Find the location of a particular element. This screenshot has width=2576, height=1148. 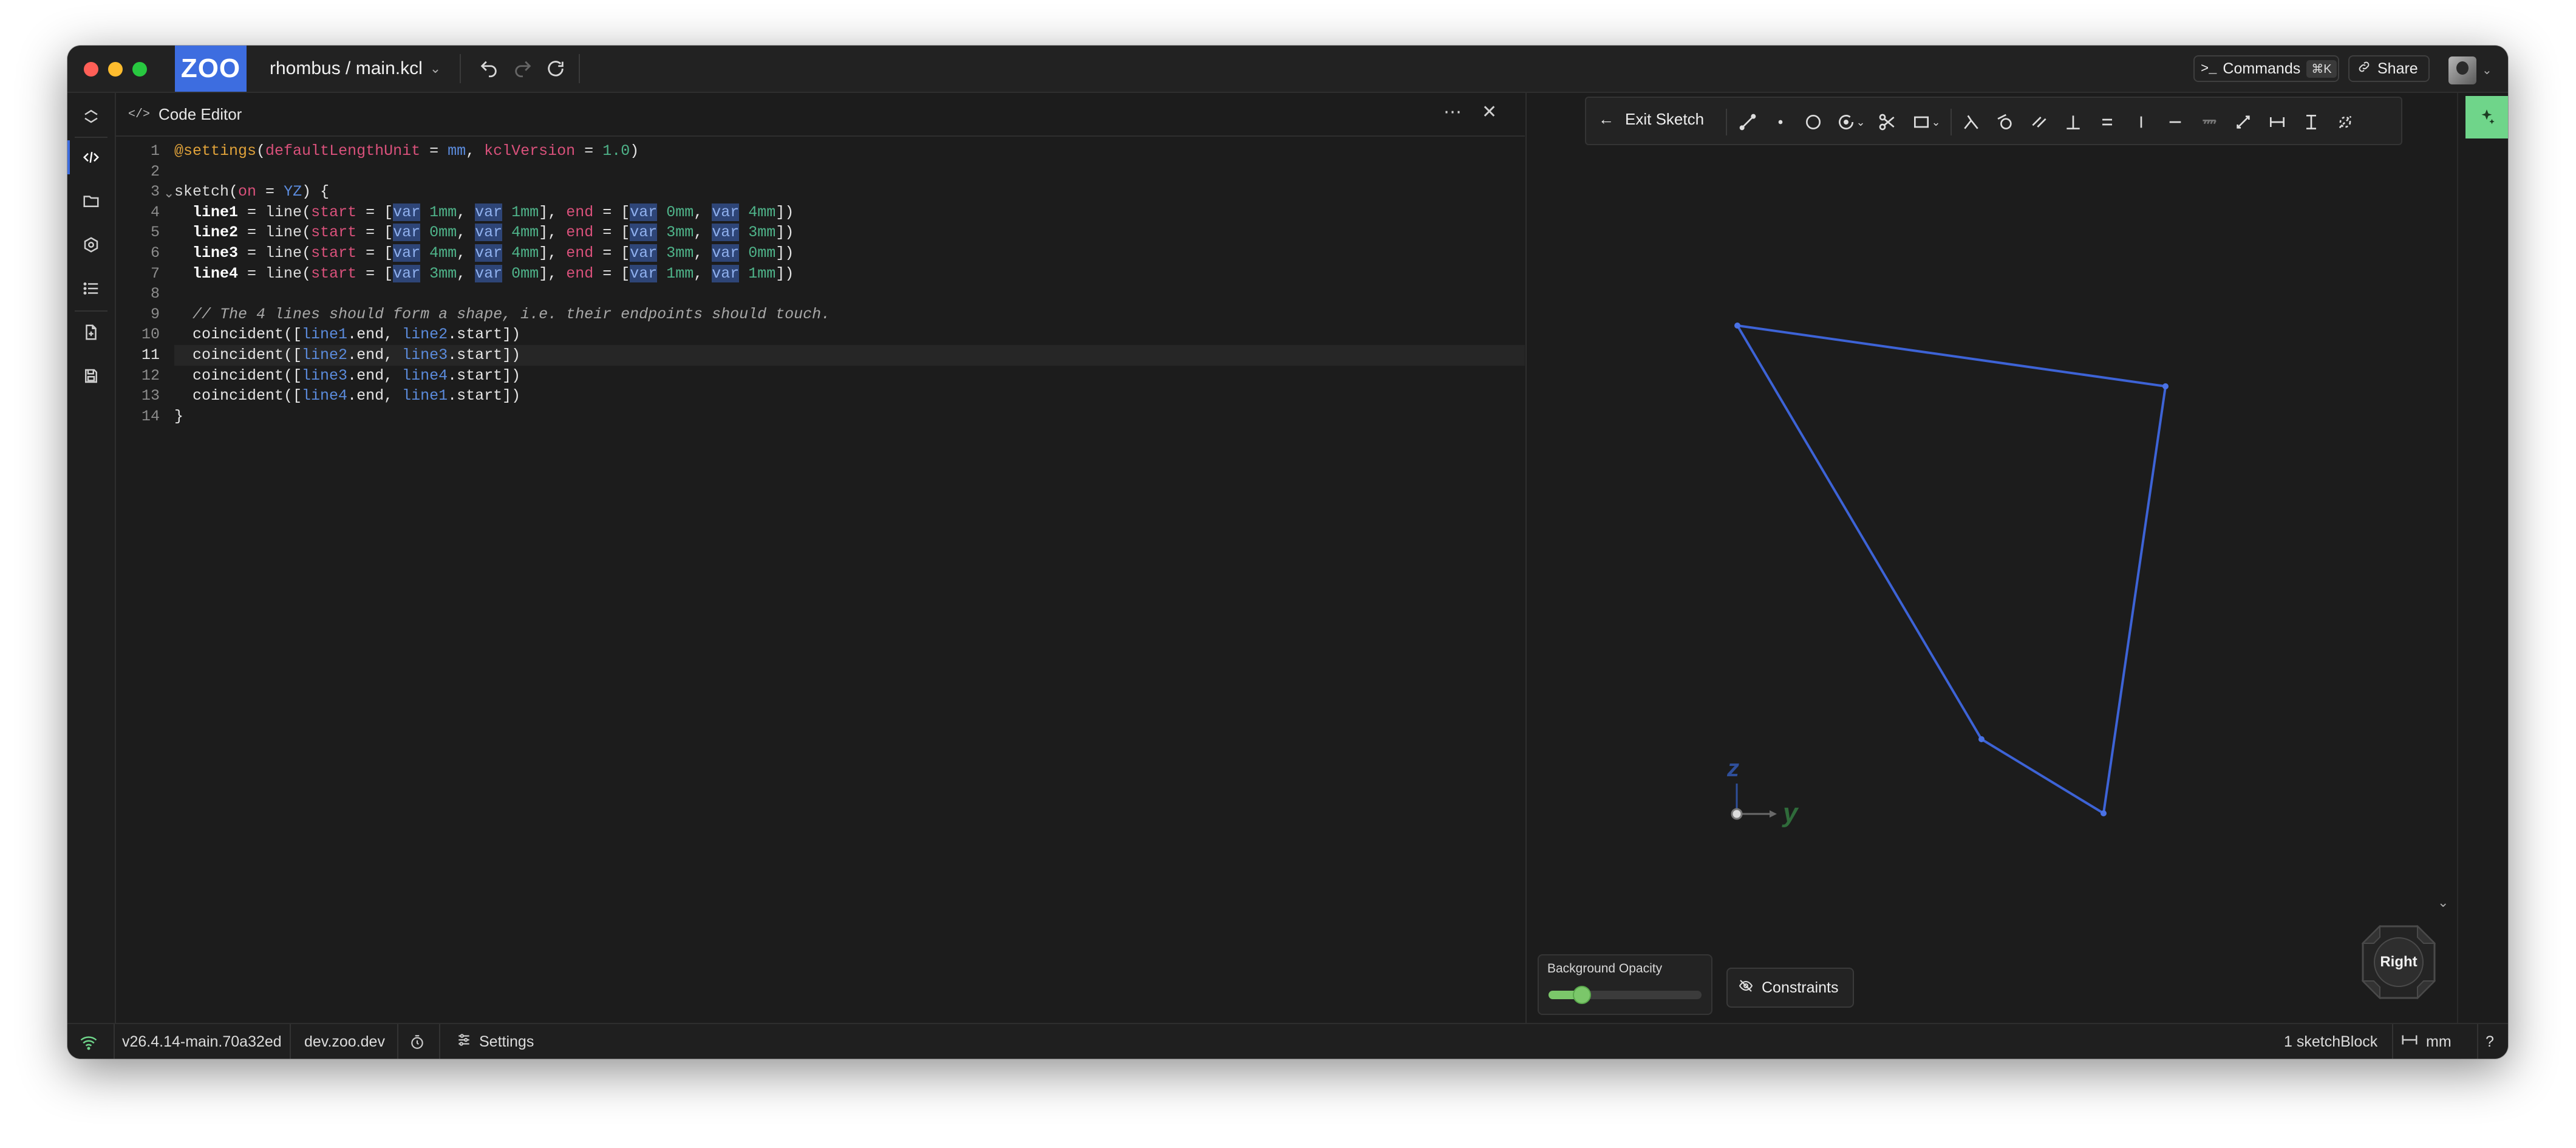

version-label: v26.4.14-main.70a32ed is located at coordinates (202, 1041).